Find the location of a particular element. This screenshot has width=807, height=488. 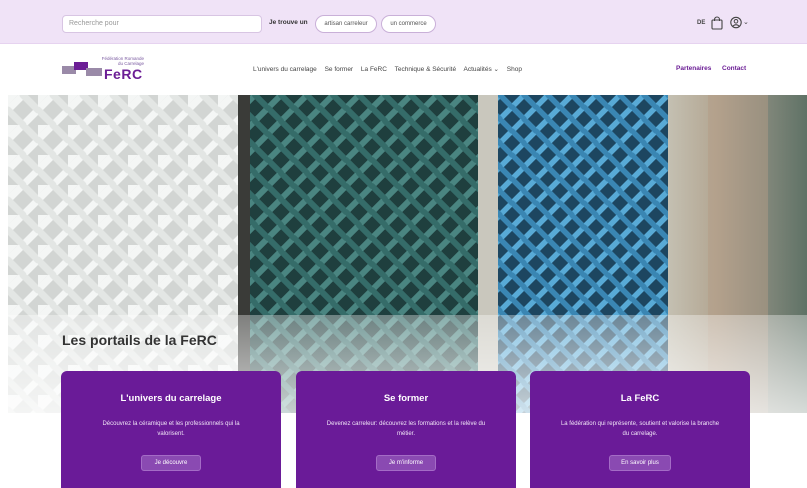

logo-subtitle: Fédération Romande du Carrelage is located at coordinates (122, 61).